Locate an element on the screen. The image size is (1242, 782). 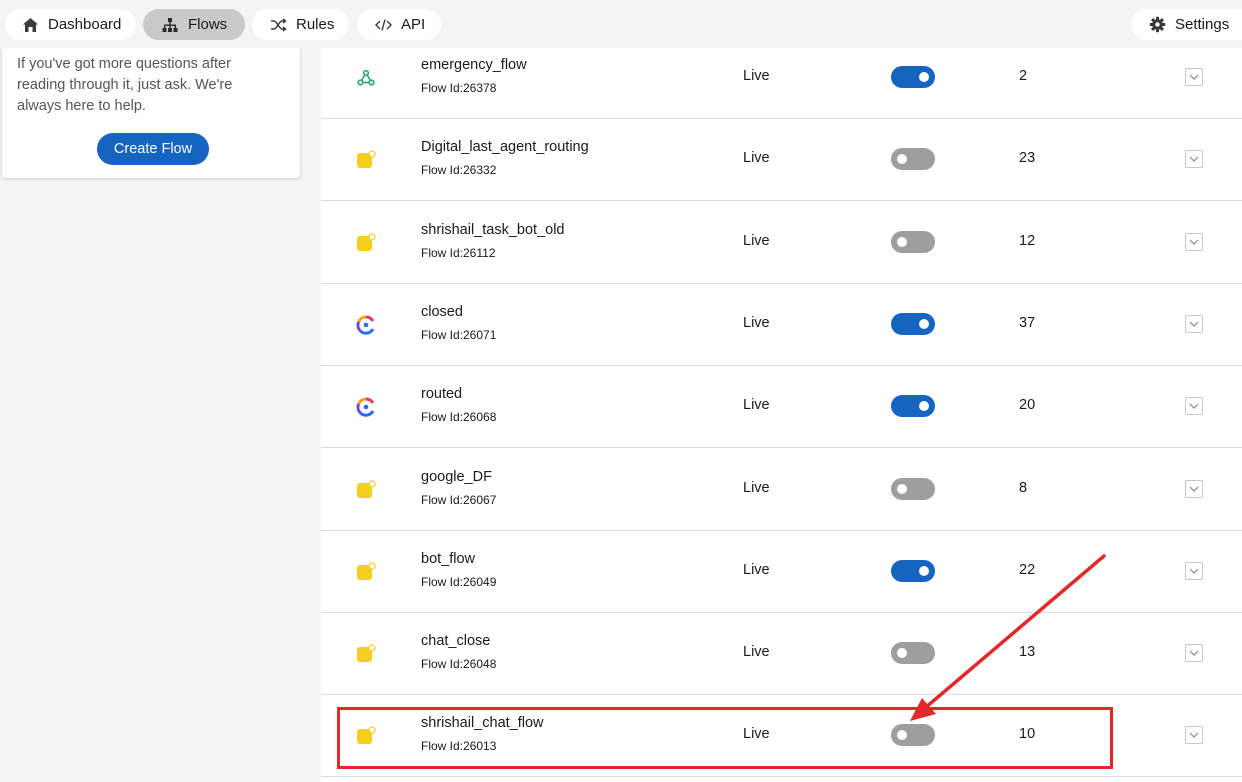
flow-name: routed is located at coordinates (441, 394).